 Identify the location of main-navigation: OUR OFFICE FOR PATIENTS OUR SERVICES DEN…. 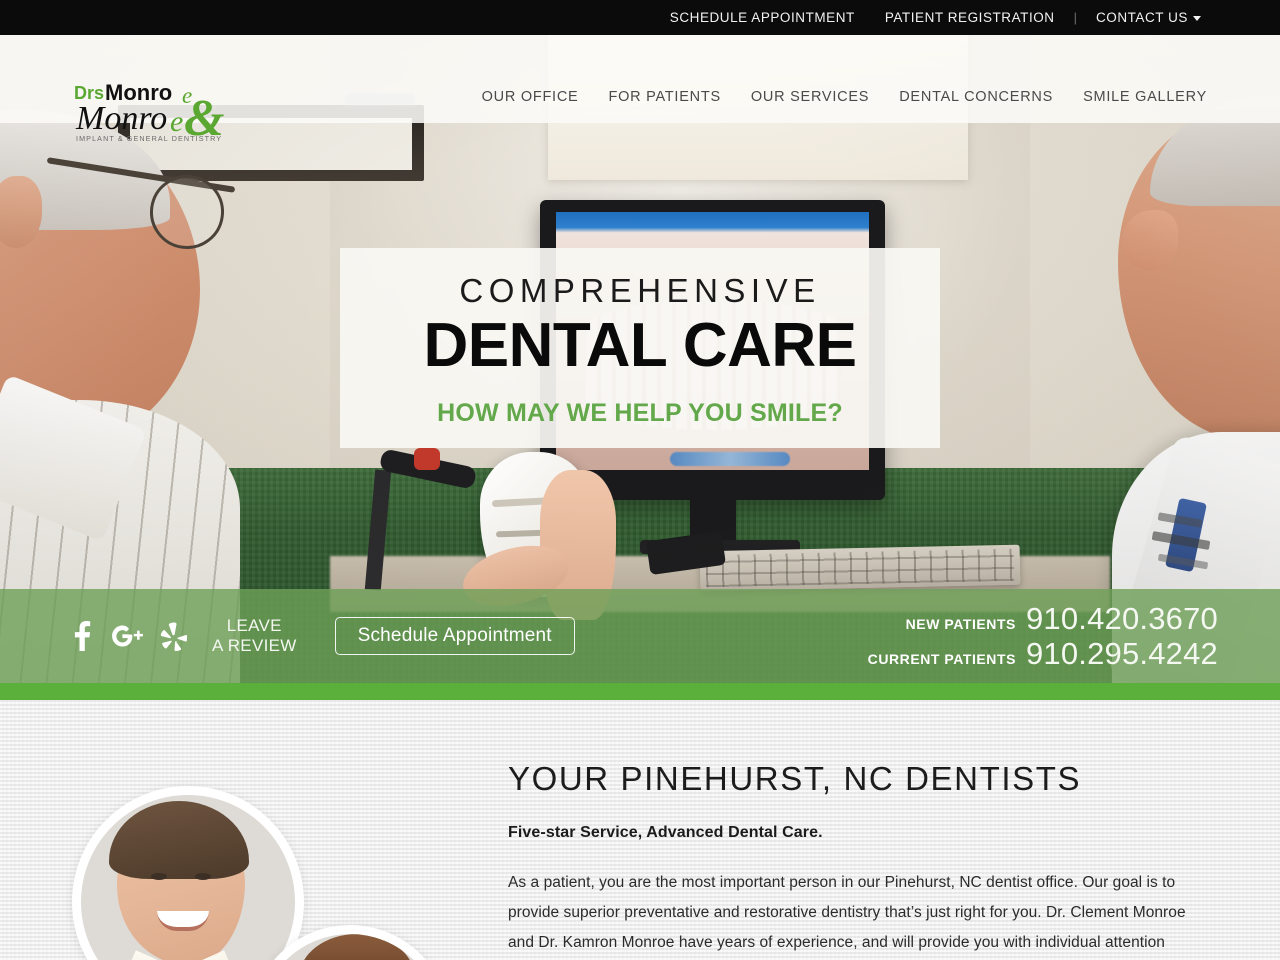
(844, 96).